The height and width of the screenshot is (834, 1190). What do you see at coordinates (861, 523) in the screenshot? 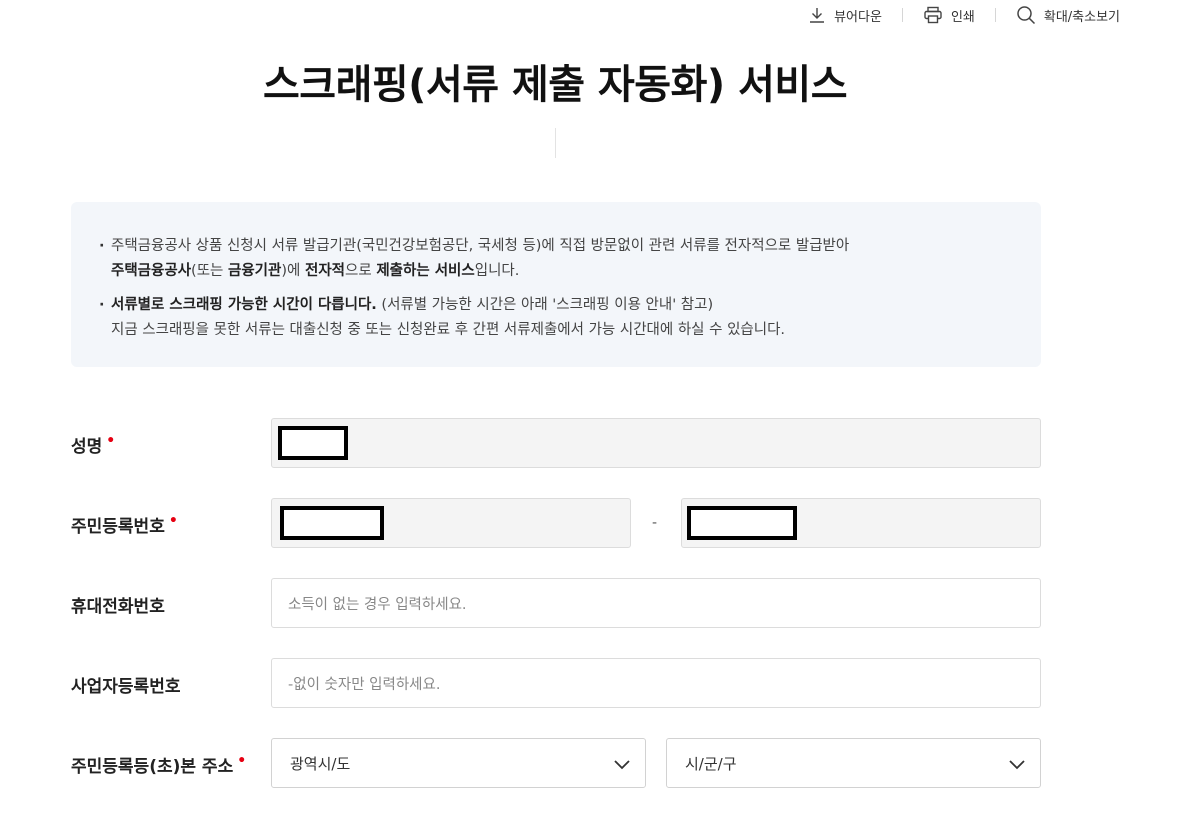
I see `rrn-back-field` at bounding box center [861, 523].